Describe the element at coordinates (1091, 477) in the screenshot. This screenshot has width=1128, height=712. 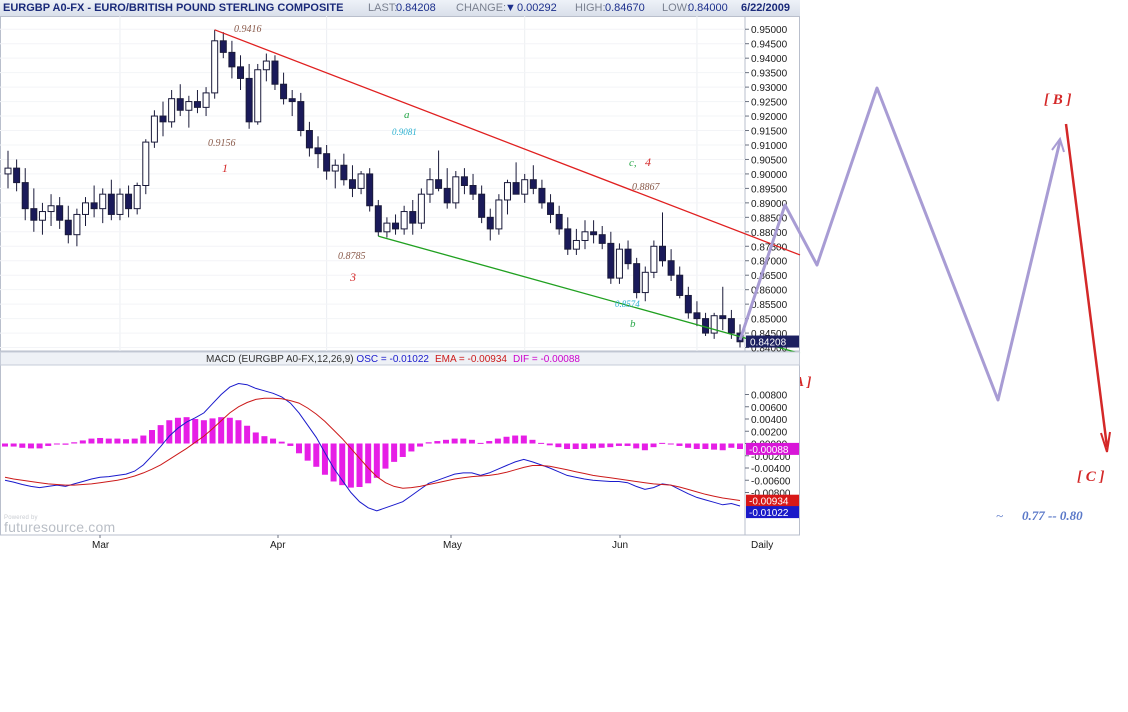
I see `projection-wave-label: [ C ]` at that location.